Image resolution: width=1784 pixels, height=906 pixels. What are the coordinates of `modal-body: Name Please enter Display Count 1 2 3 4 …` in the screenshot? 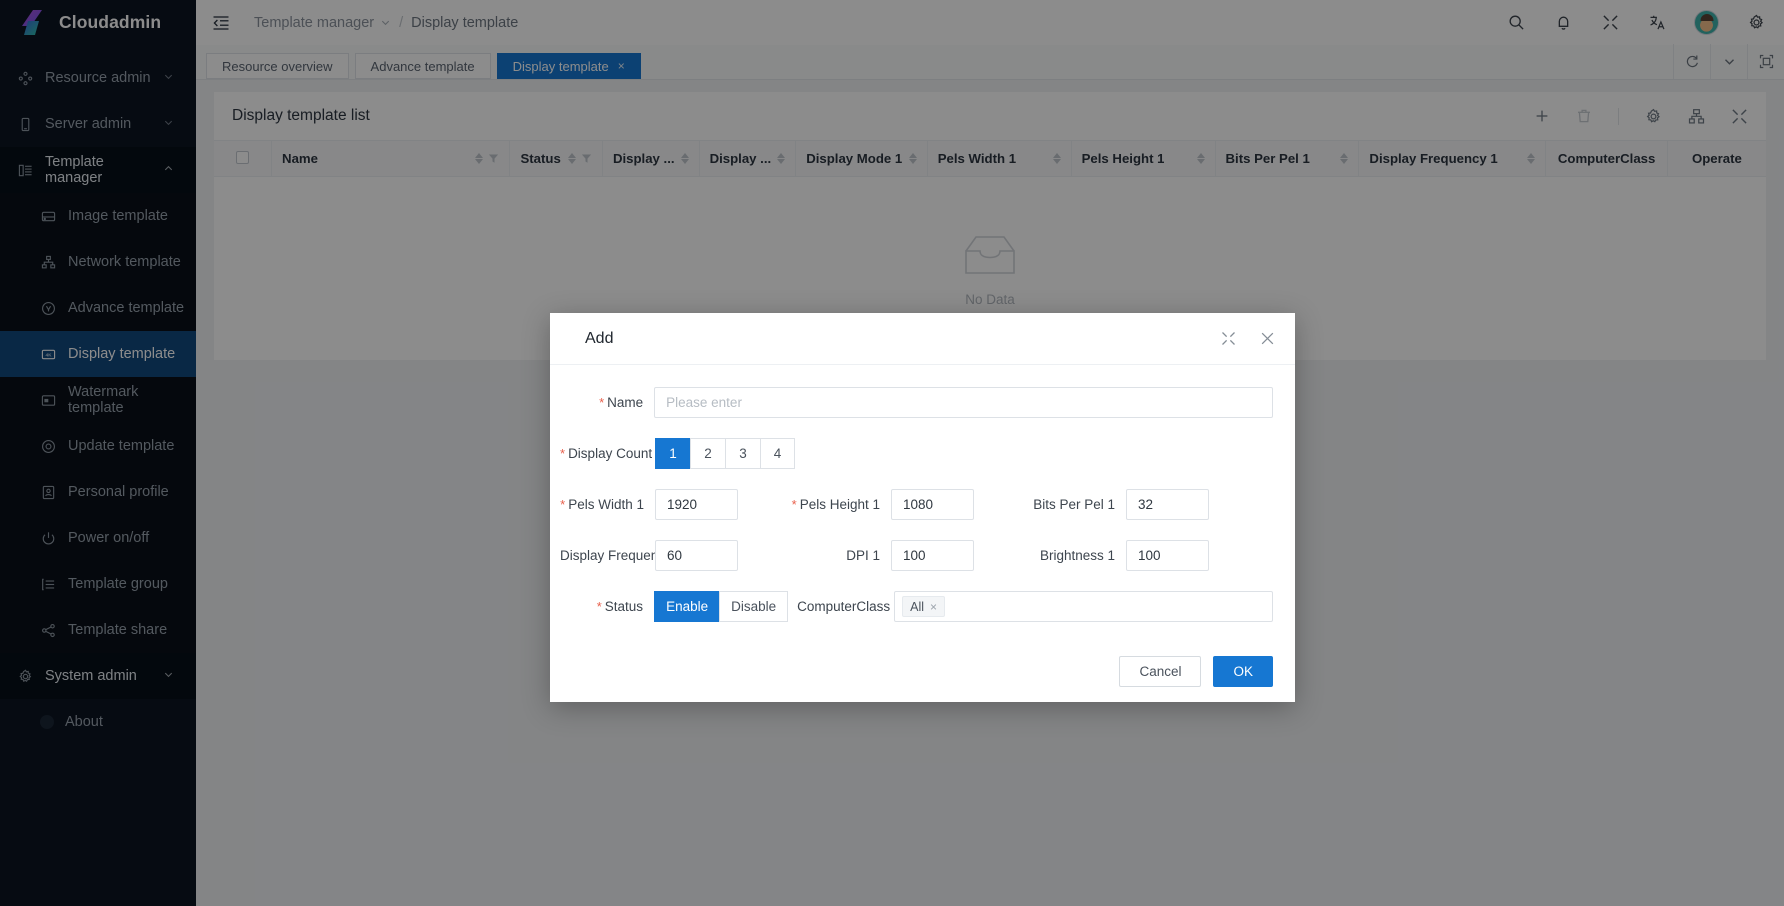 It's located at (922, 502).